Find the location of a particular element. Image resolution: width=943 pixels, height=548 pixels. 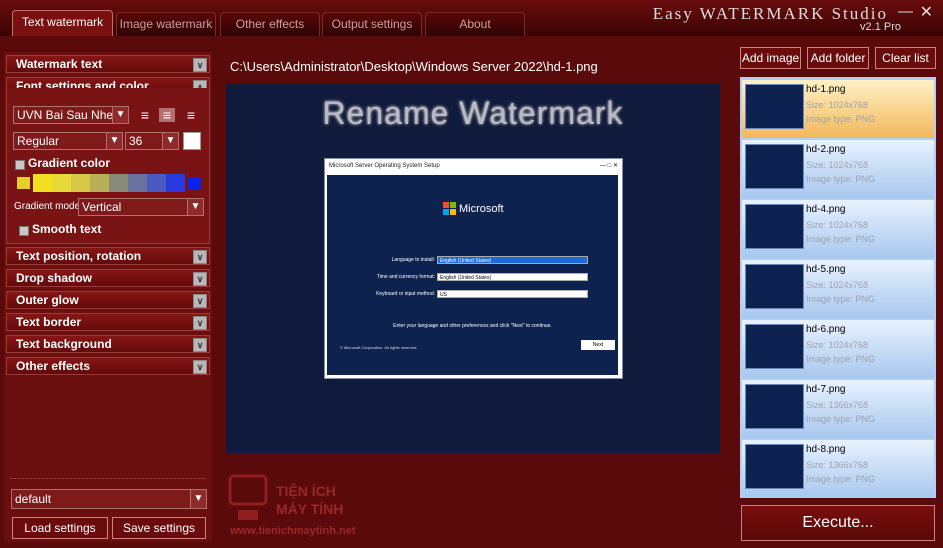

file-list-item: hd-8.png Size: 1366x768 Image type: PNG is located at coordinates (838, 469).